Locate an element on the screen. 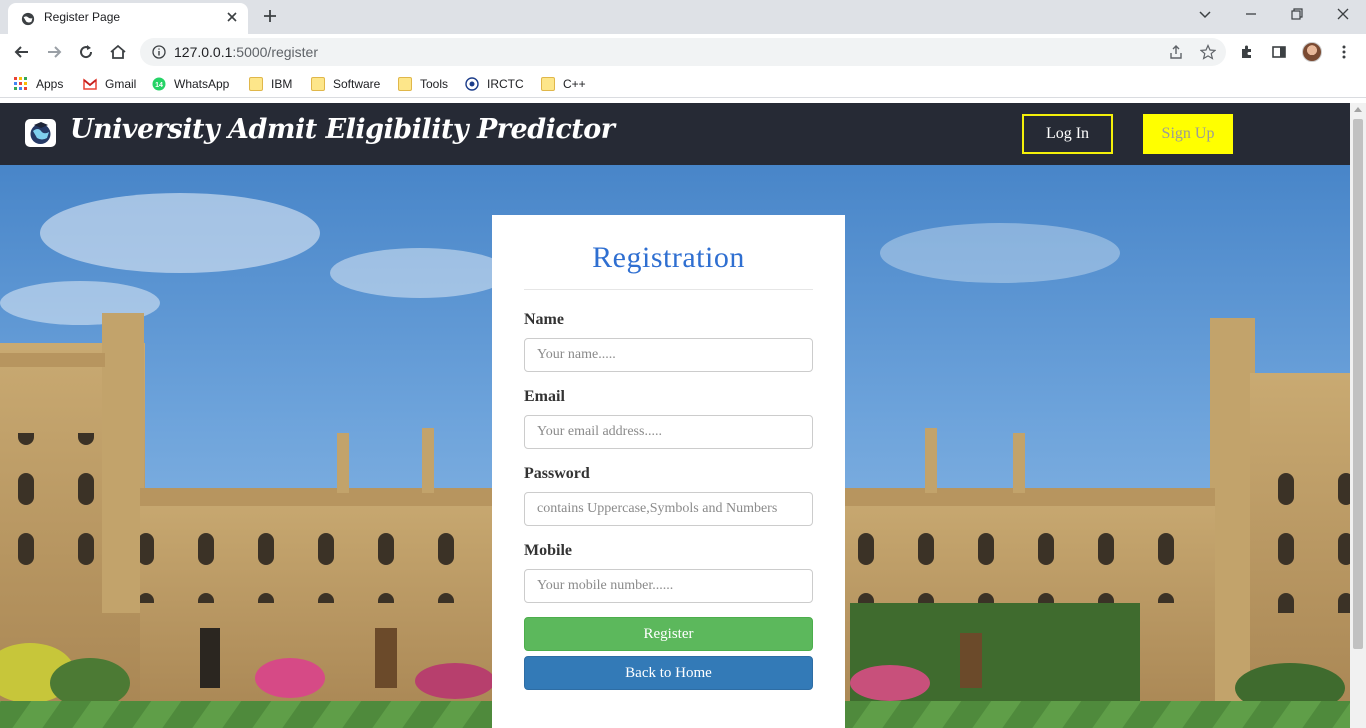  url-text: 127.0.0.1:5000/register is located at coordinates (246, 52).